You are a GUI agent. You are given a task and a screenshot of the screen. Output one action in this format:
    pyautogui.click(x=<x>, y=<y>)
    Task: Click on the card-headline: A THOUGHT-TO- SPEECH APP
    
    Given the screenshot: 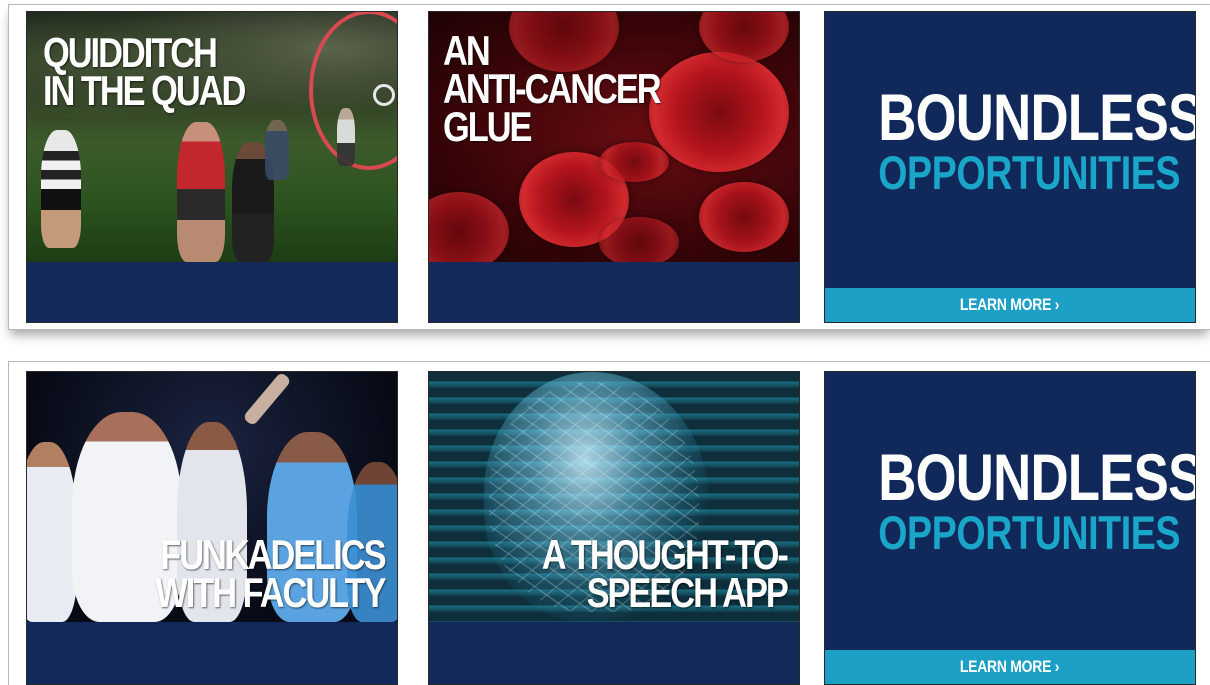 What is the action you would take?
    pyautogui.click(x=665, y=573)
    